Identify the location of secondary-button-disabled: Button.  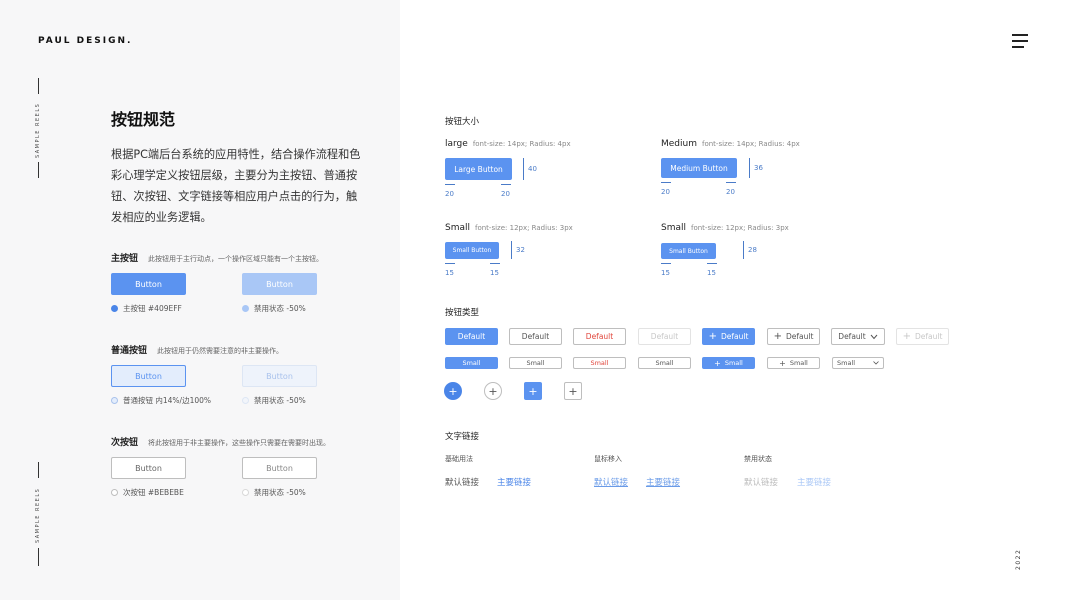
(279, 468).